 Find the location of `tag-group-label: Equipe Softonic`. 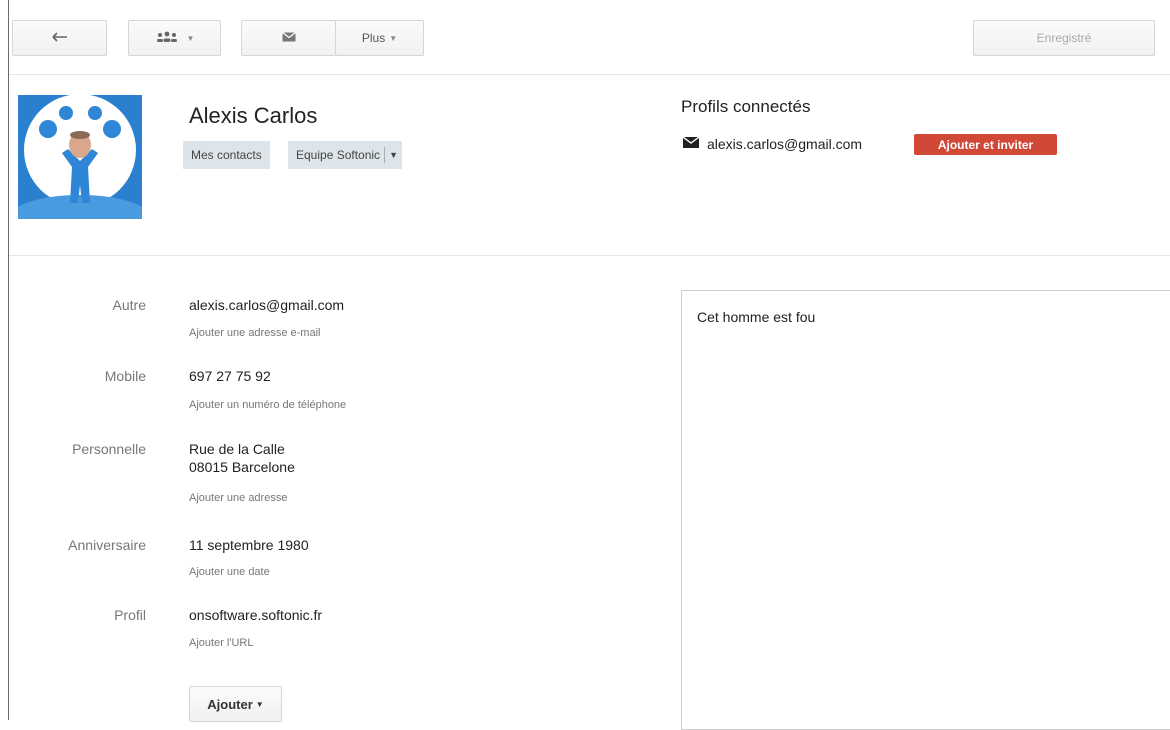

tag-group-label: Equipe Softonic is located at coordinates (338, 155).